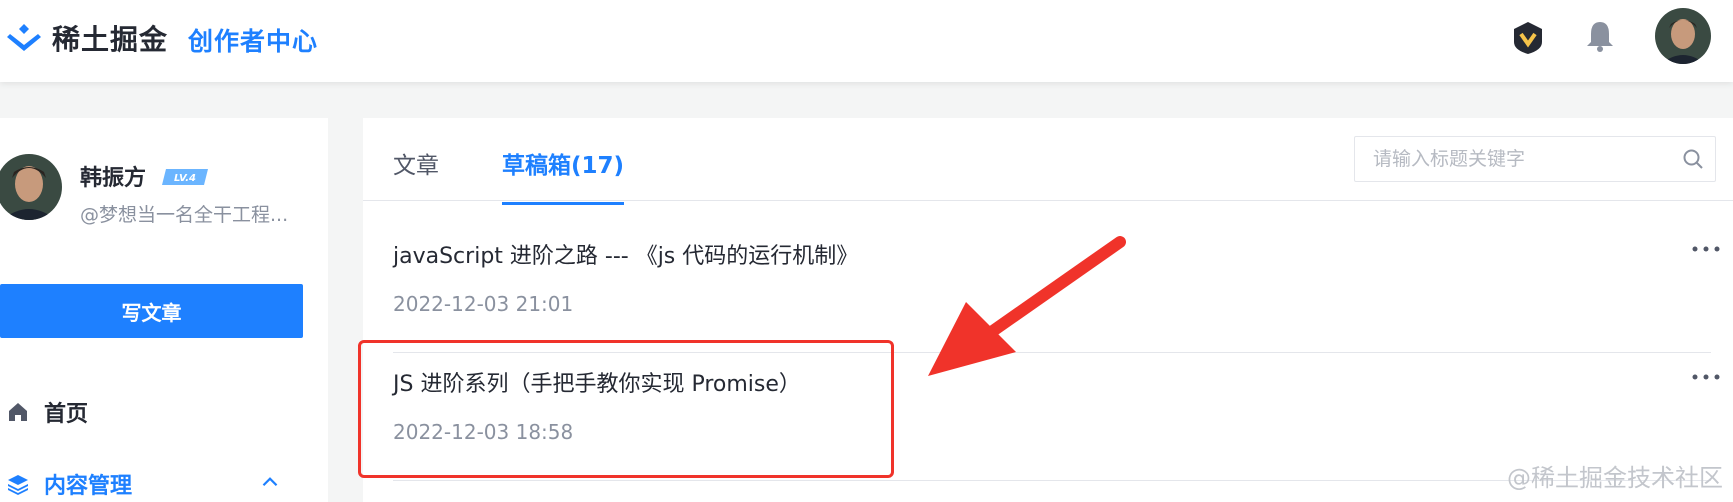  I want to click on draft-time: 2022-12-03 21:01, so click(483, 304).